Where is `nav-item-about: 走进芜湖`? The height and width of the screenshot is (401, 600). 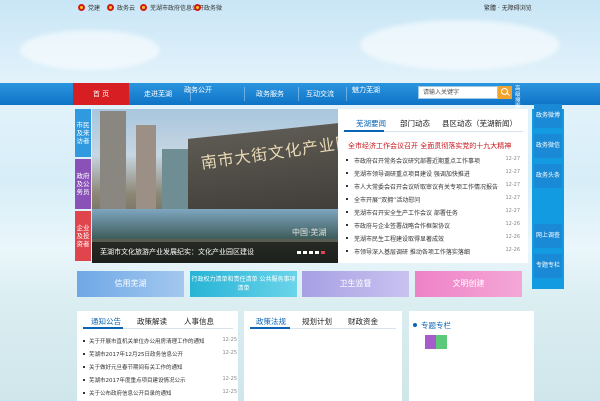
nav-item-about: 走进芜湖 is located at coordinates (158, 94).